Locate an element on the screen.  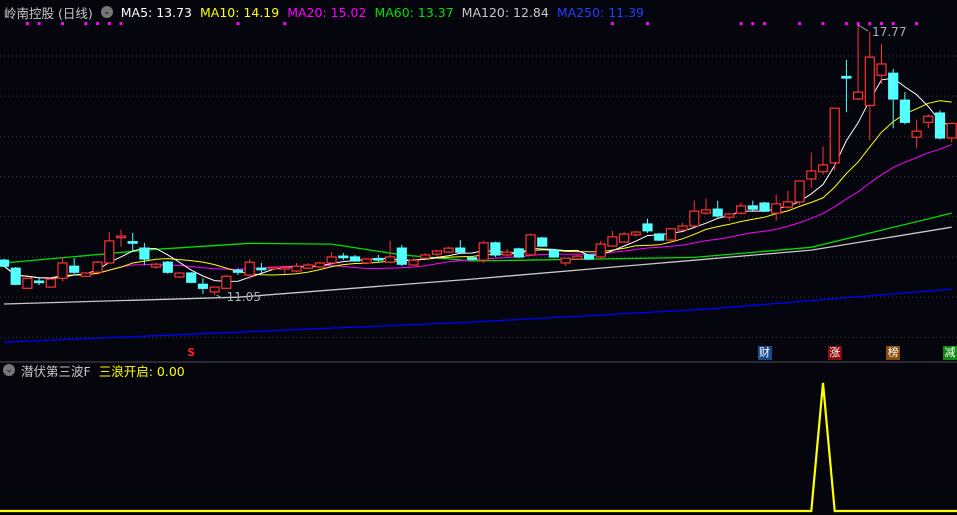
stock-title: 岭南控股 (日线) is located at coordinates (48, 13).